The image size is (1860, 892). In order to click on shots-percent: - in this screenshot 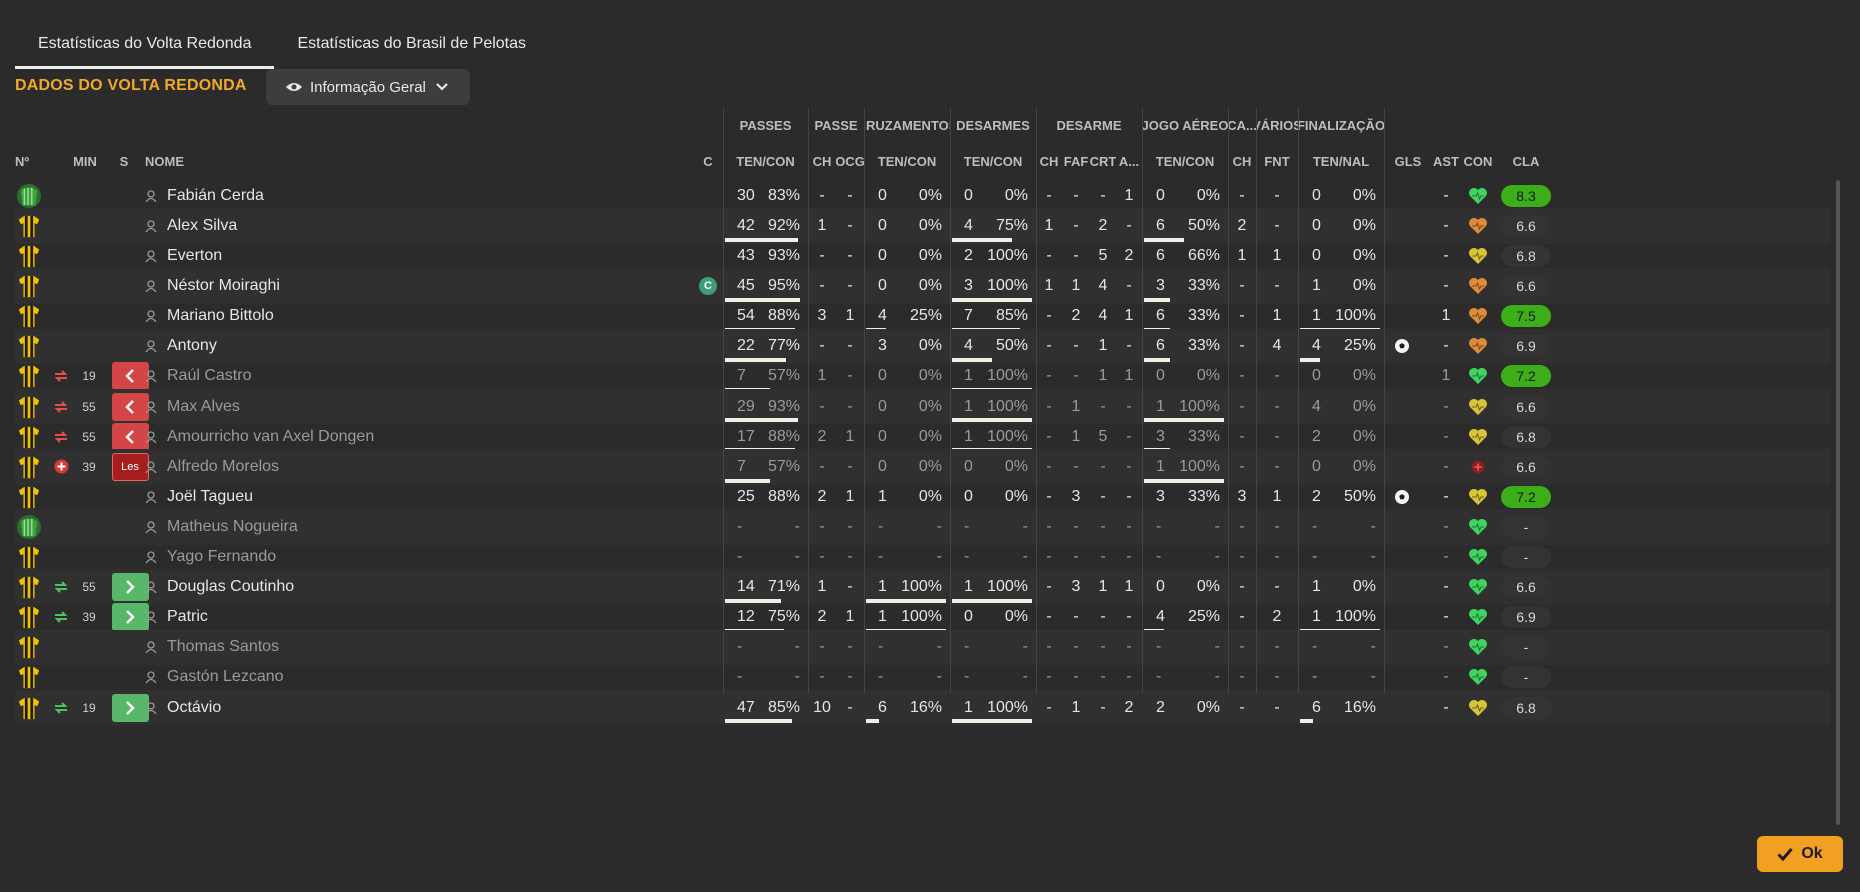, I will do `click(1373, 647)`.